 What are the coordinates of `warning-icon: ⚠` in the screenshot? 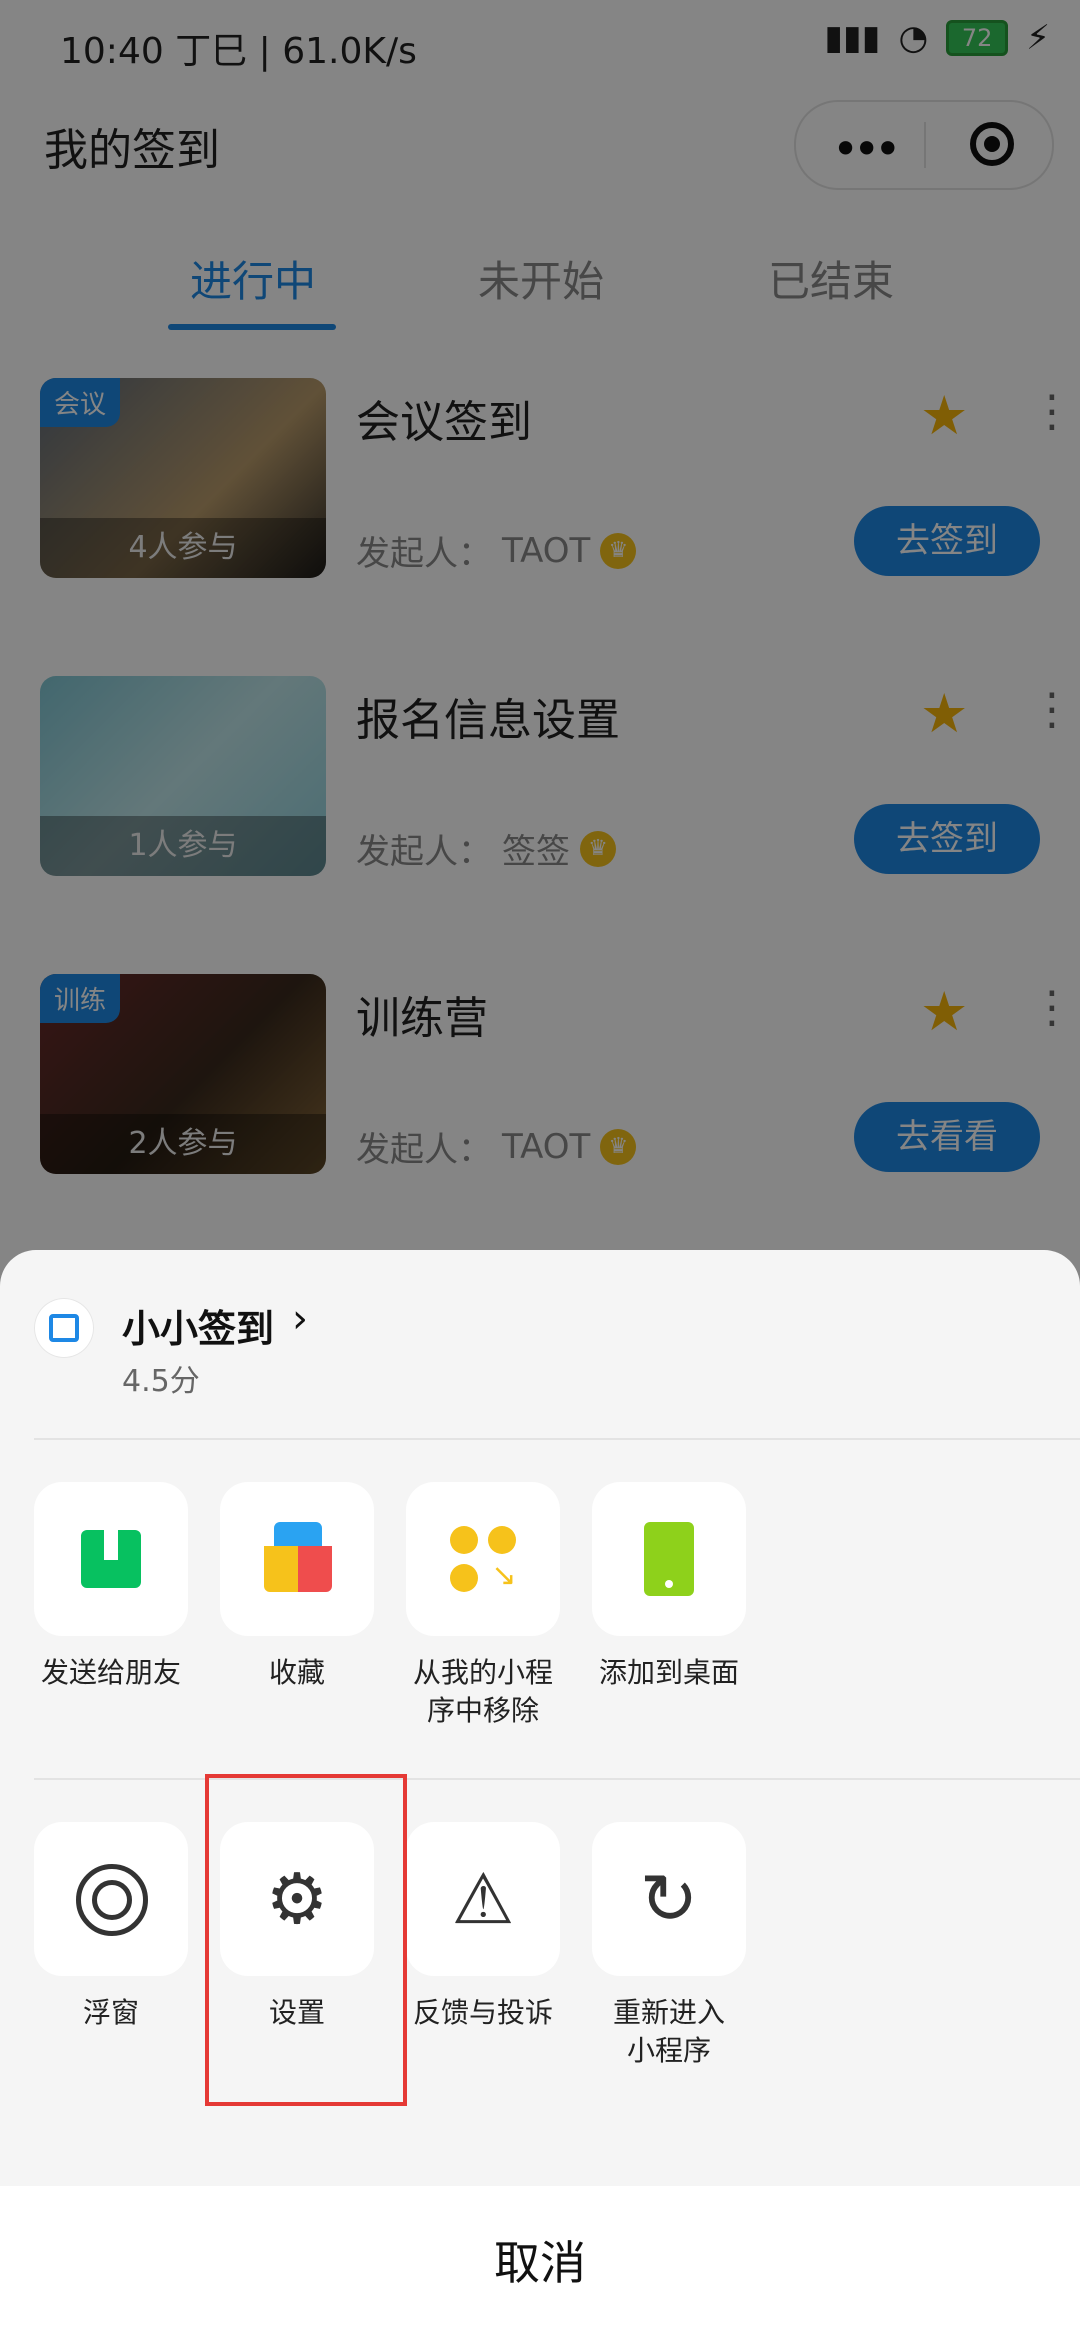 It's located at (483, 1899).